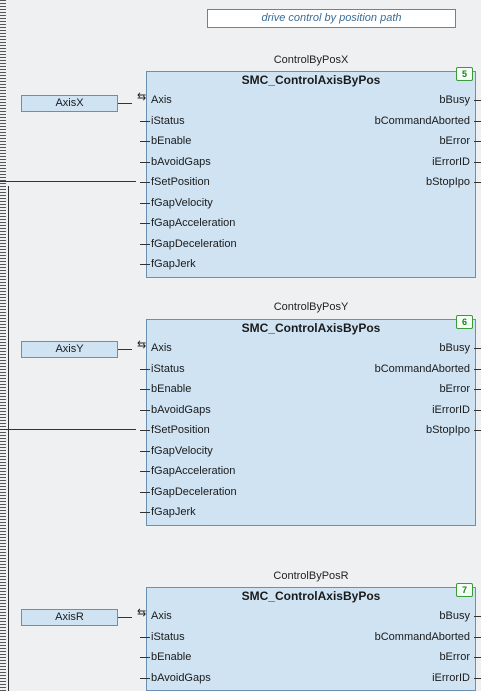 The image size is (481, 691). What do you see at coordinates (331, 18) in the screenshot?
I see `comment-box: drive control by position path` at bounding box center [331, 18].